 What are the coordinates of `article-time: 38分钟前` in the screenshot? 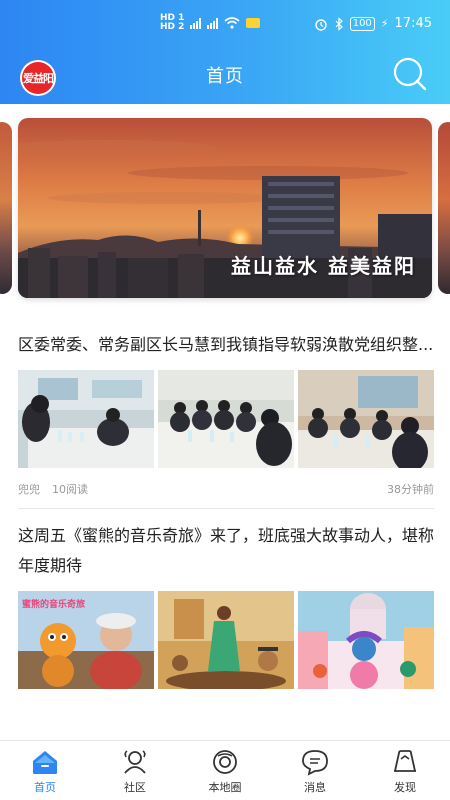 It's located at (410, 489).